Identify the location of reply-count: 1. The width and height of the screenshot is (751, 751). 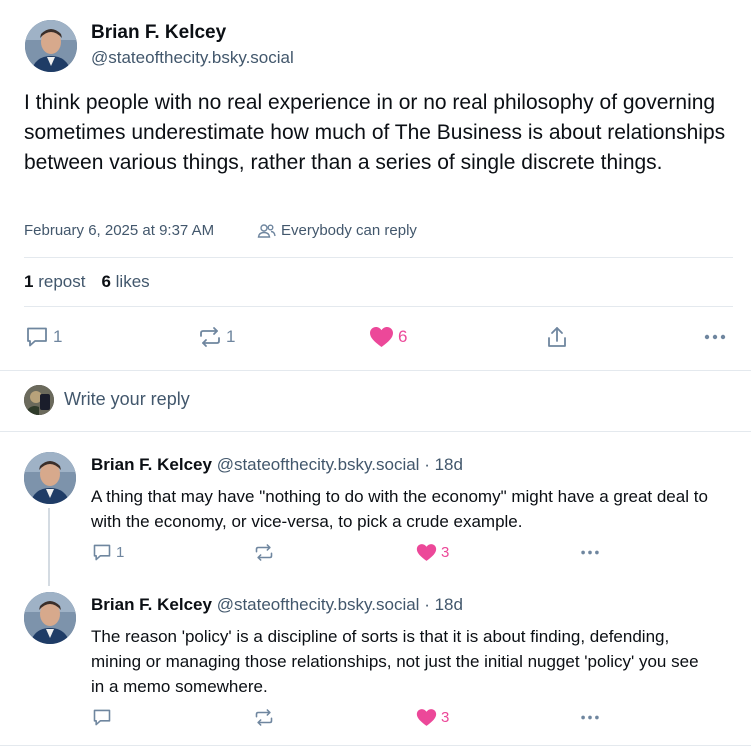
(58, 336).